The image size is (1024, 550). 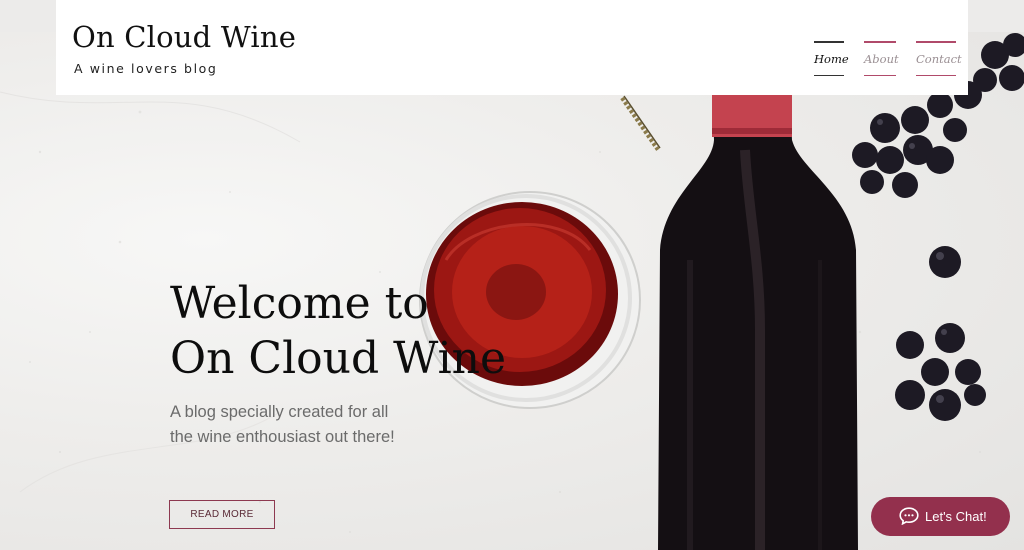 What do you see at coordinates (956, 516) in the screenshot?
I see `chat-label: Let's Chat!` at bounding box center [956, 516].